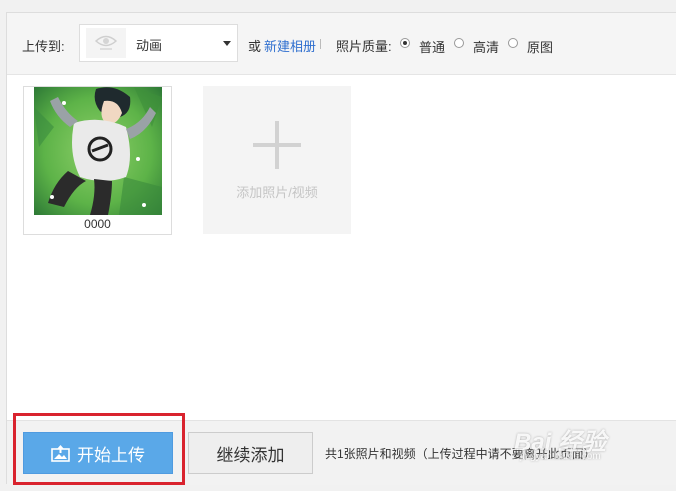 The height and width of the screenshot is (491, 676). What do you see at coordinates (43, 46) in the screenshot?
I see `upload-to-label: 上传到:` at bounding box center [43, 46].